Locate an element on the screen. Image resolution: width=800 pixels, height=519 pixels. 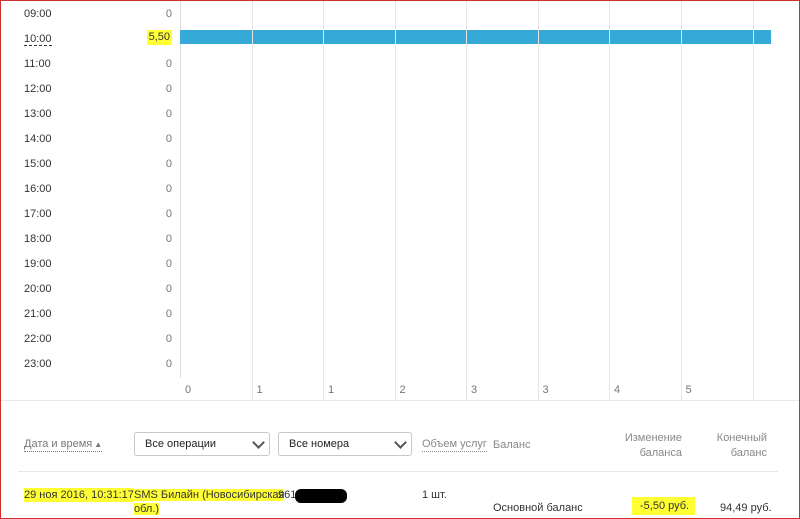
chart-row: 11:00 0 is located at coordinates (90, 65).